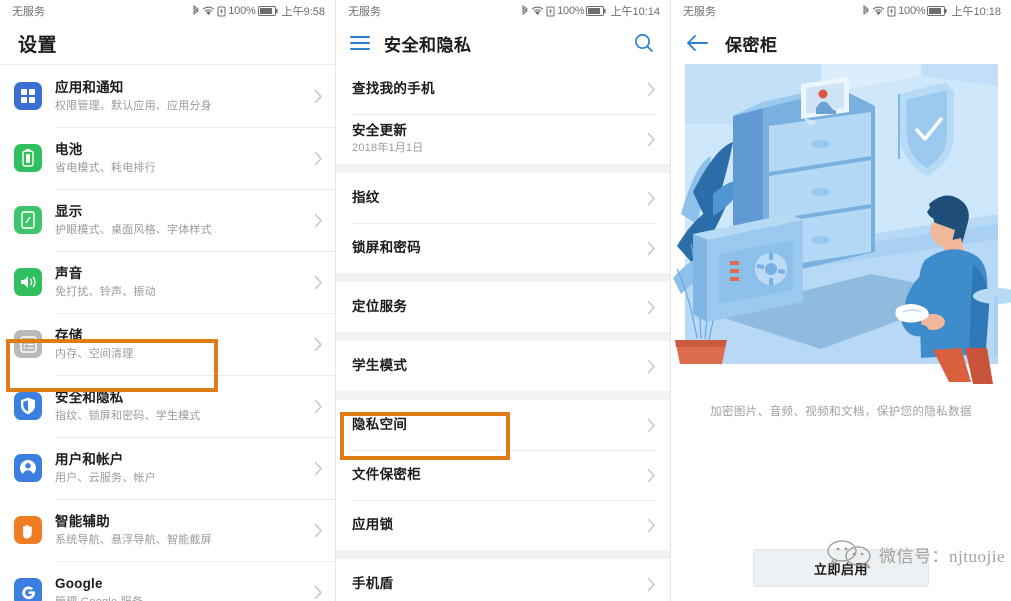 This screenshot has height=601, width=1011. Describe the element at coordinates (89, 397) in the screenshot. I see `settings-row-title: 安全和隐私` at that location.